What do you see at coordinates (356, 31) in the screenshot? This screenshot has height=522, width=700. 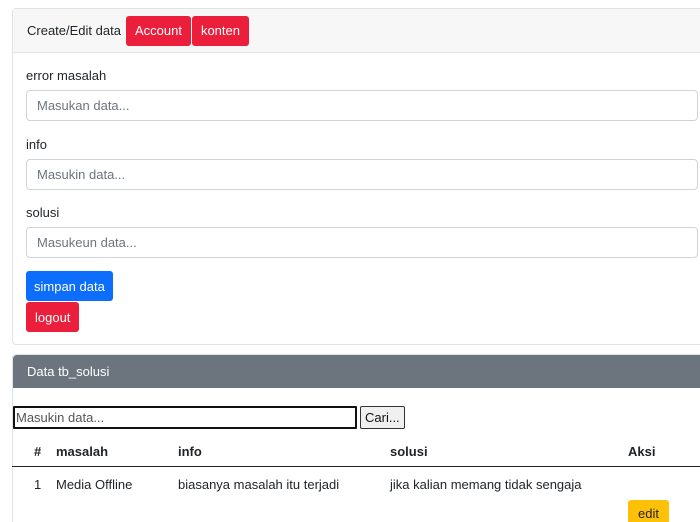 I see `card-header: Create/Edit data Account konten` at bounding box center [356, 31].